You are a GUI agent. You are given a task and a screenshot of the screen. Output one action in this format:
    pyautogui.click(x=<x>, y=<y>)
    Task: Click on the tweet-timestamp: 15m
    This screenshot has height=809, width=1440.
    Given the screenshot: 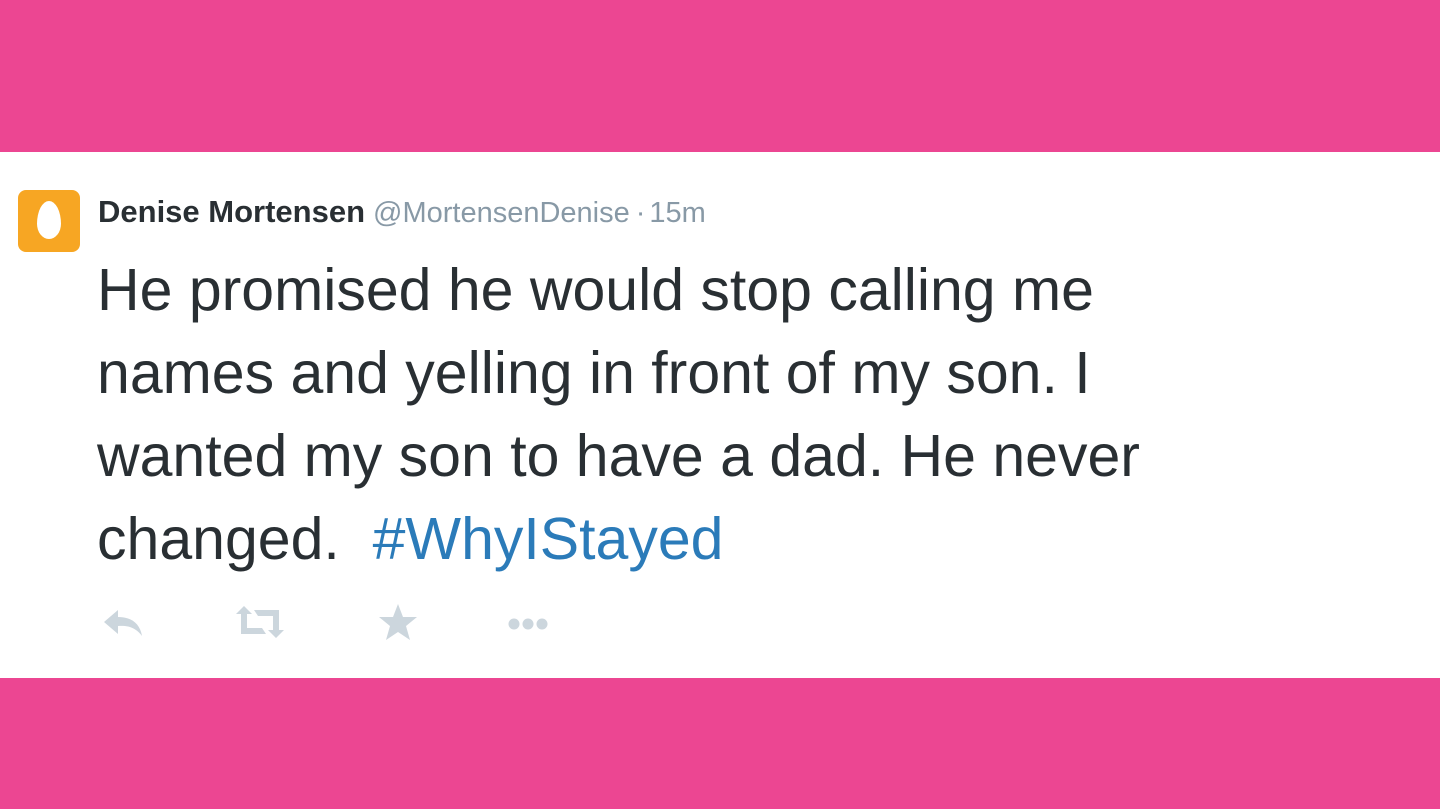 What is the action you would take?
    pyautogui.click(x=677, y=213)
    